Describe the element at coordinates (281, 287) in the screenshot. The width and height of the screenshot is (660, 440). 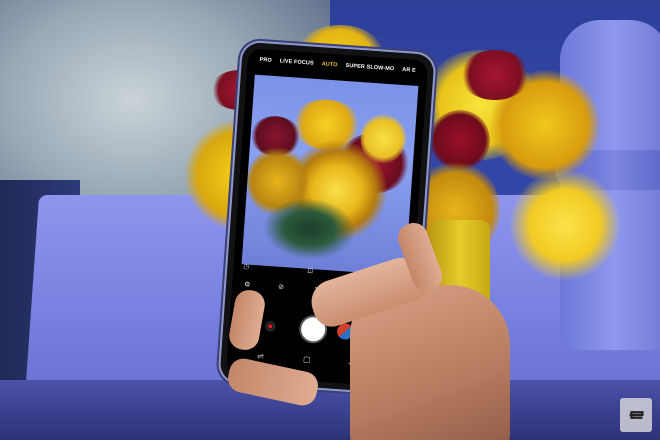
I see `flash-off-icon: ⊘` at that location.